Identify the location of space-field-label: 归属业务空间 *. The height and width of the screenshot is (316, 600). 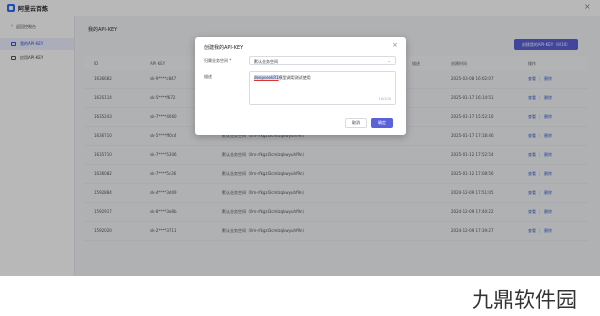
(218, 60).